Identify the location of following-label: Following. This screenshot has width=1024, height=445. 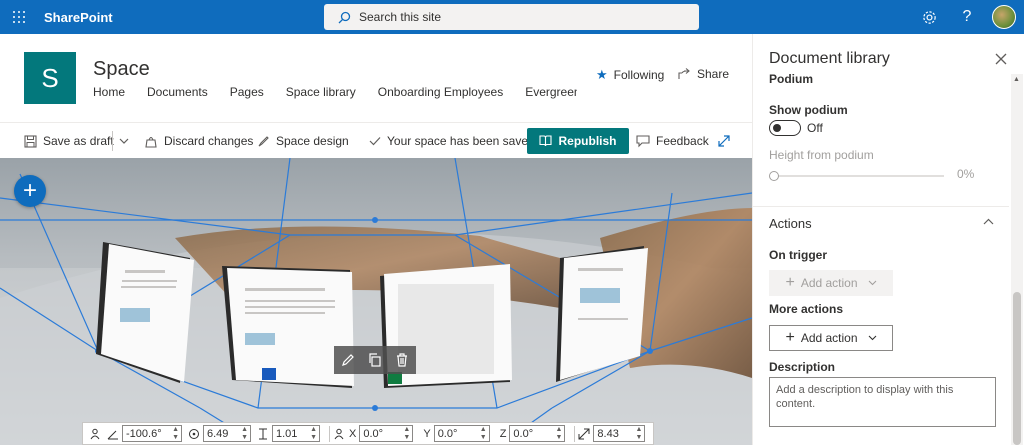
(639, 75).